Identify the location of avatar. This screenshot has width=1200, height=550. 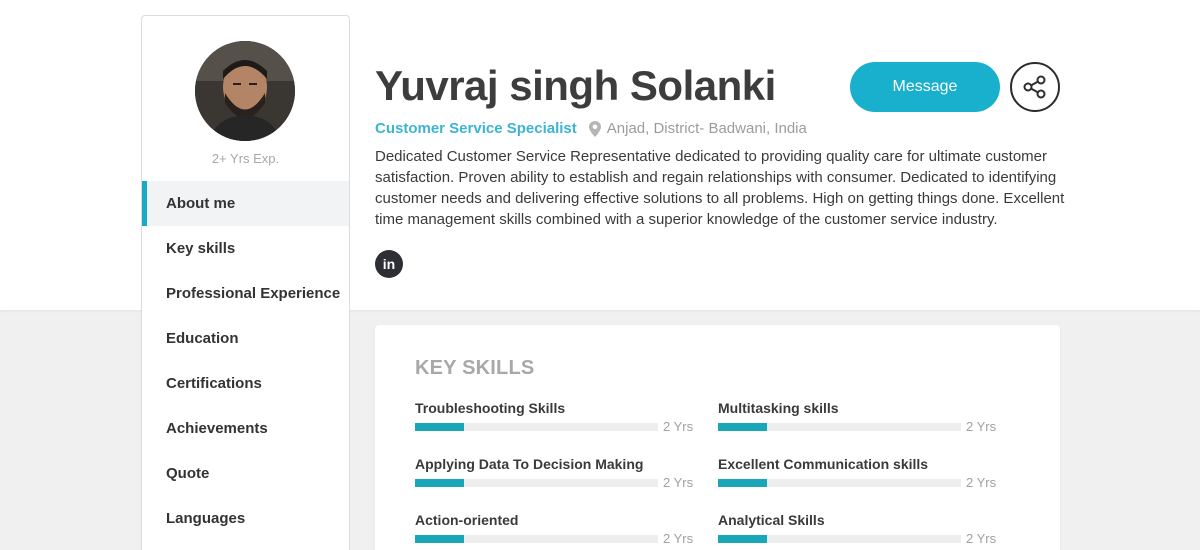
(245, 91).